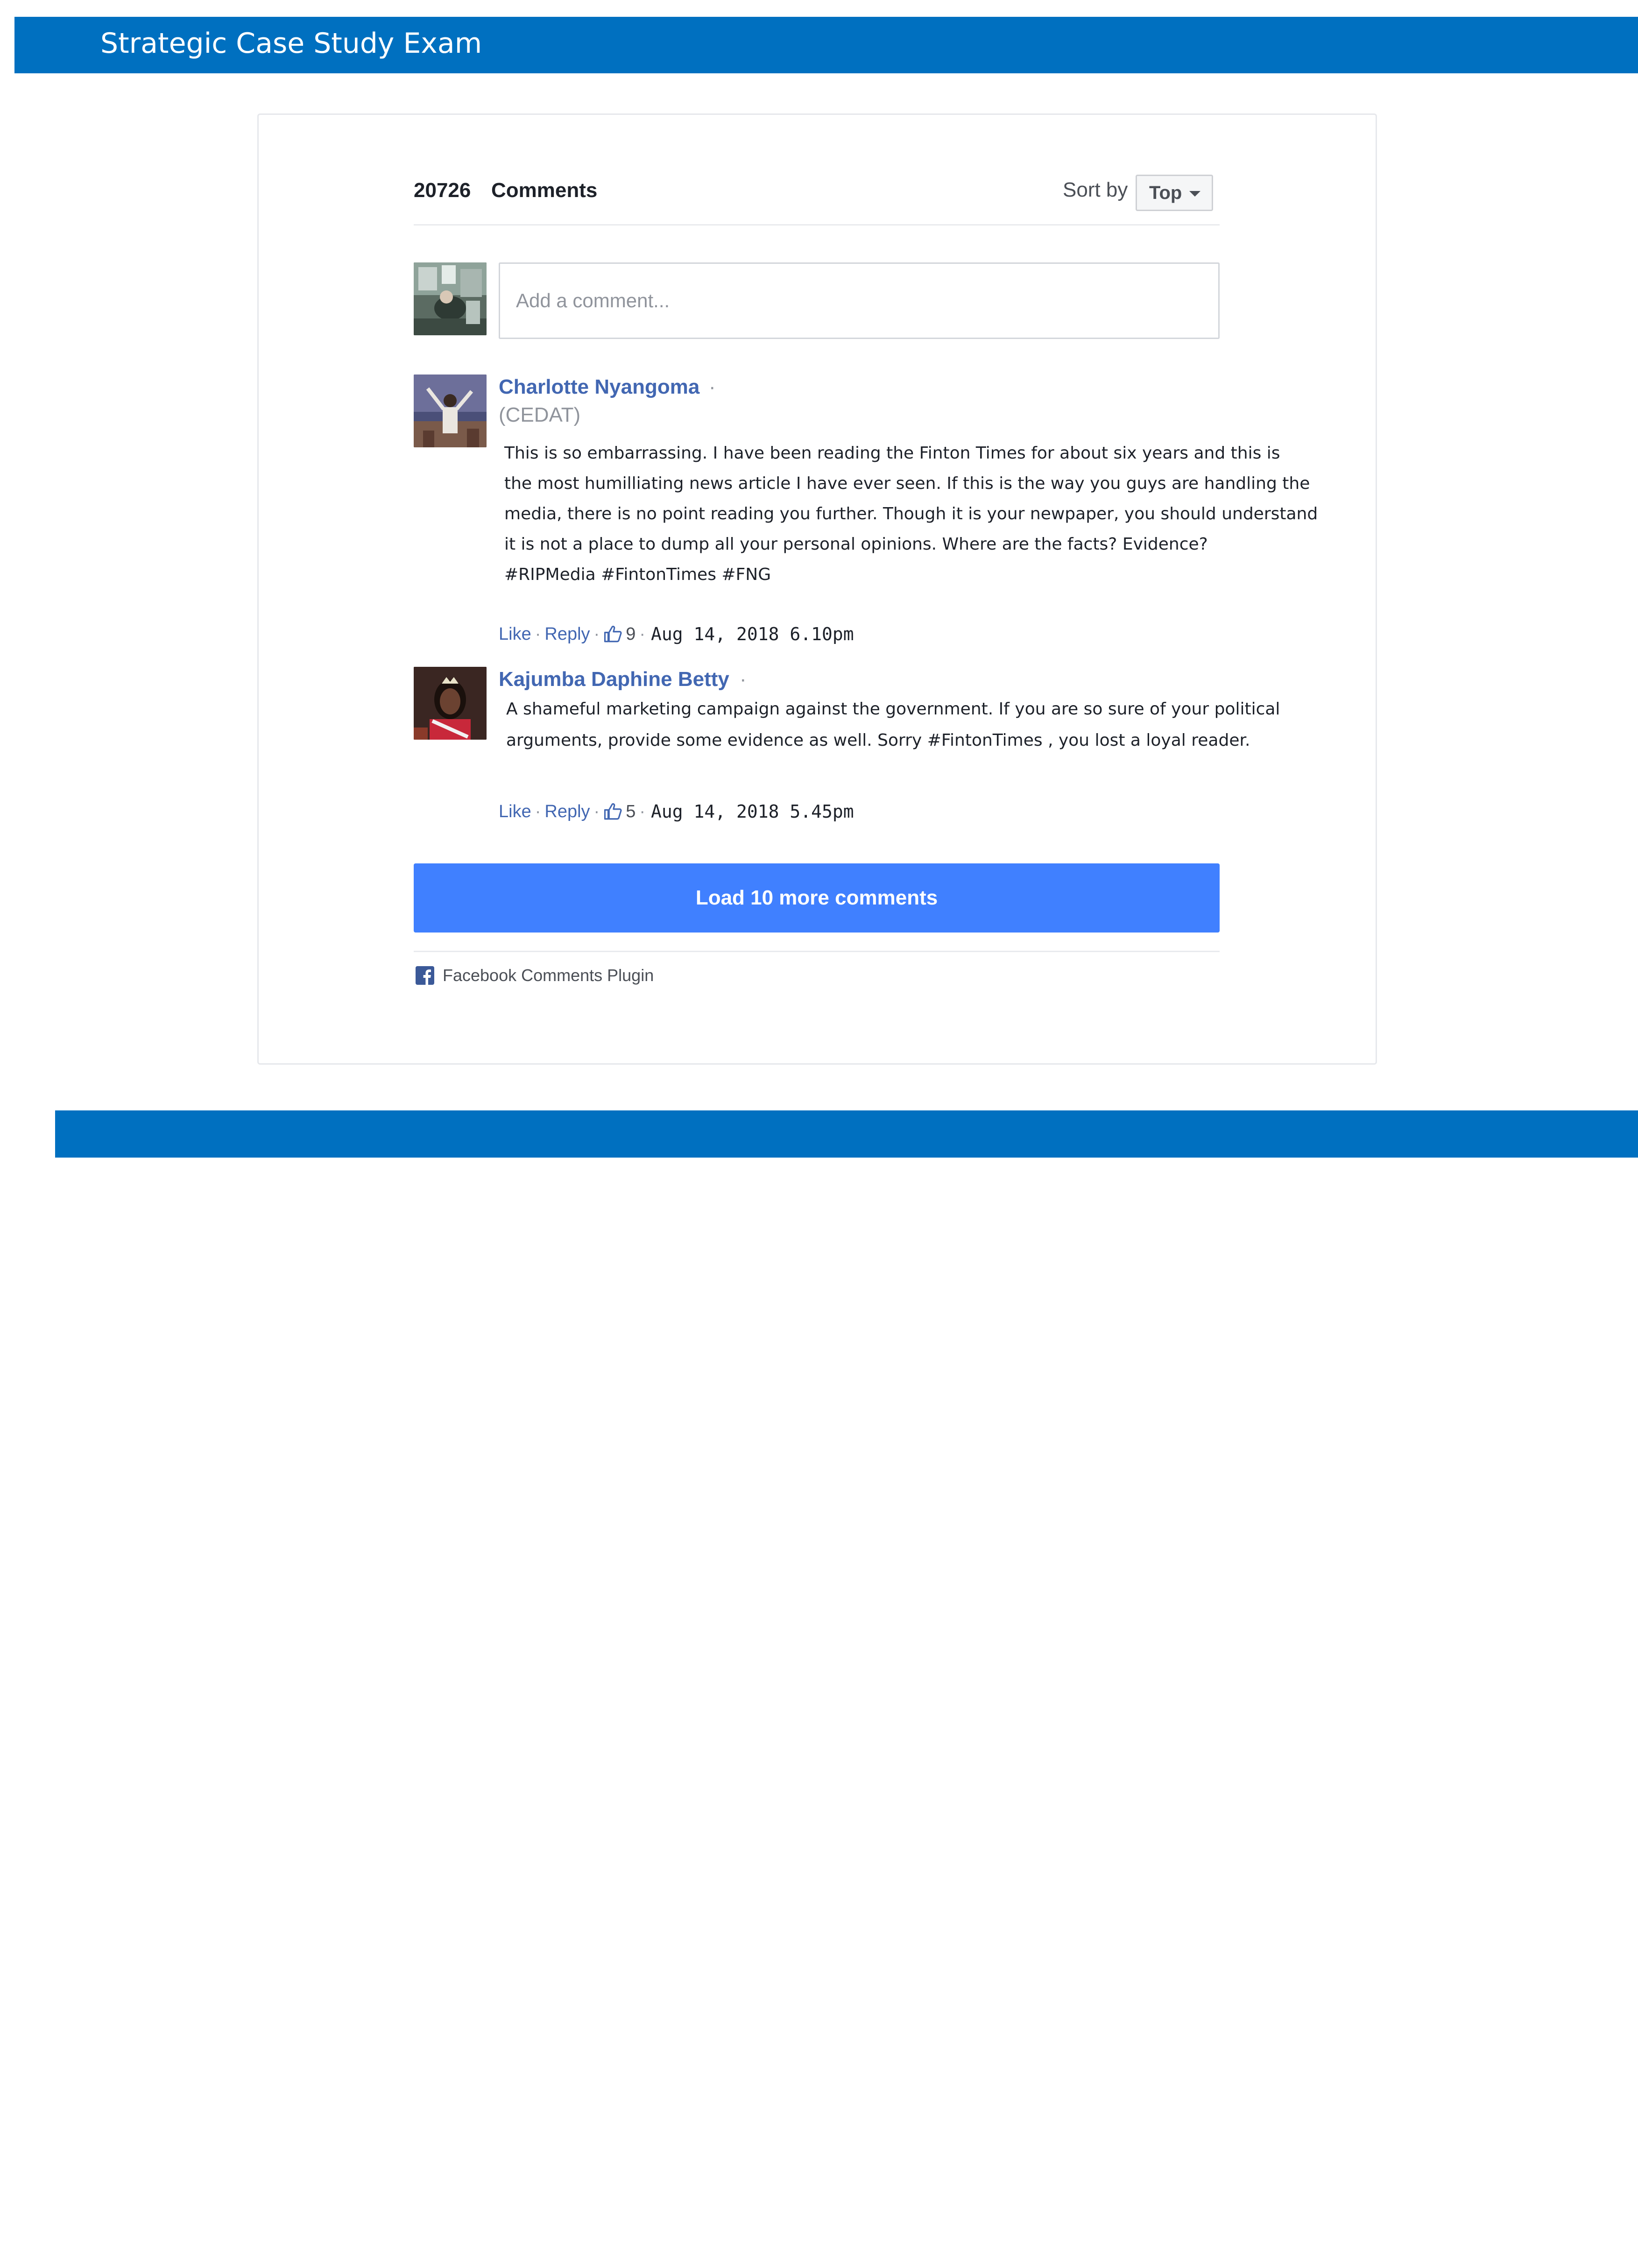 Image resolution: width=1638 pixels, height=2268 pixels. What do you see at coordinates (637, 574) in the screenshot?
I see `comment-line: #RIPMedia #FintonTimes #FNG` at bounding box center [637, 574].